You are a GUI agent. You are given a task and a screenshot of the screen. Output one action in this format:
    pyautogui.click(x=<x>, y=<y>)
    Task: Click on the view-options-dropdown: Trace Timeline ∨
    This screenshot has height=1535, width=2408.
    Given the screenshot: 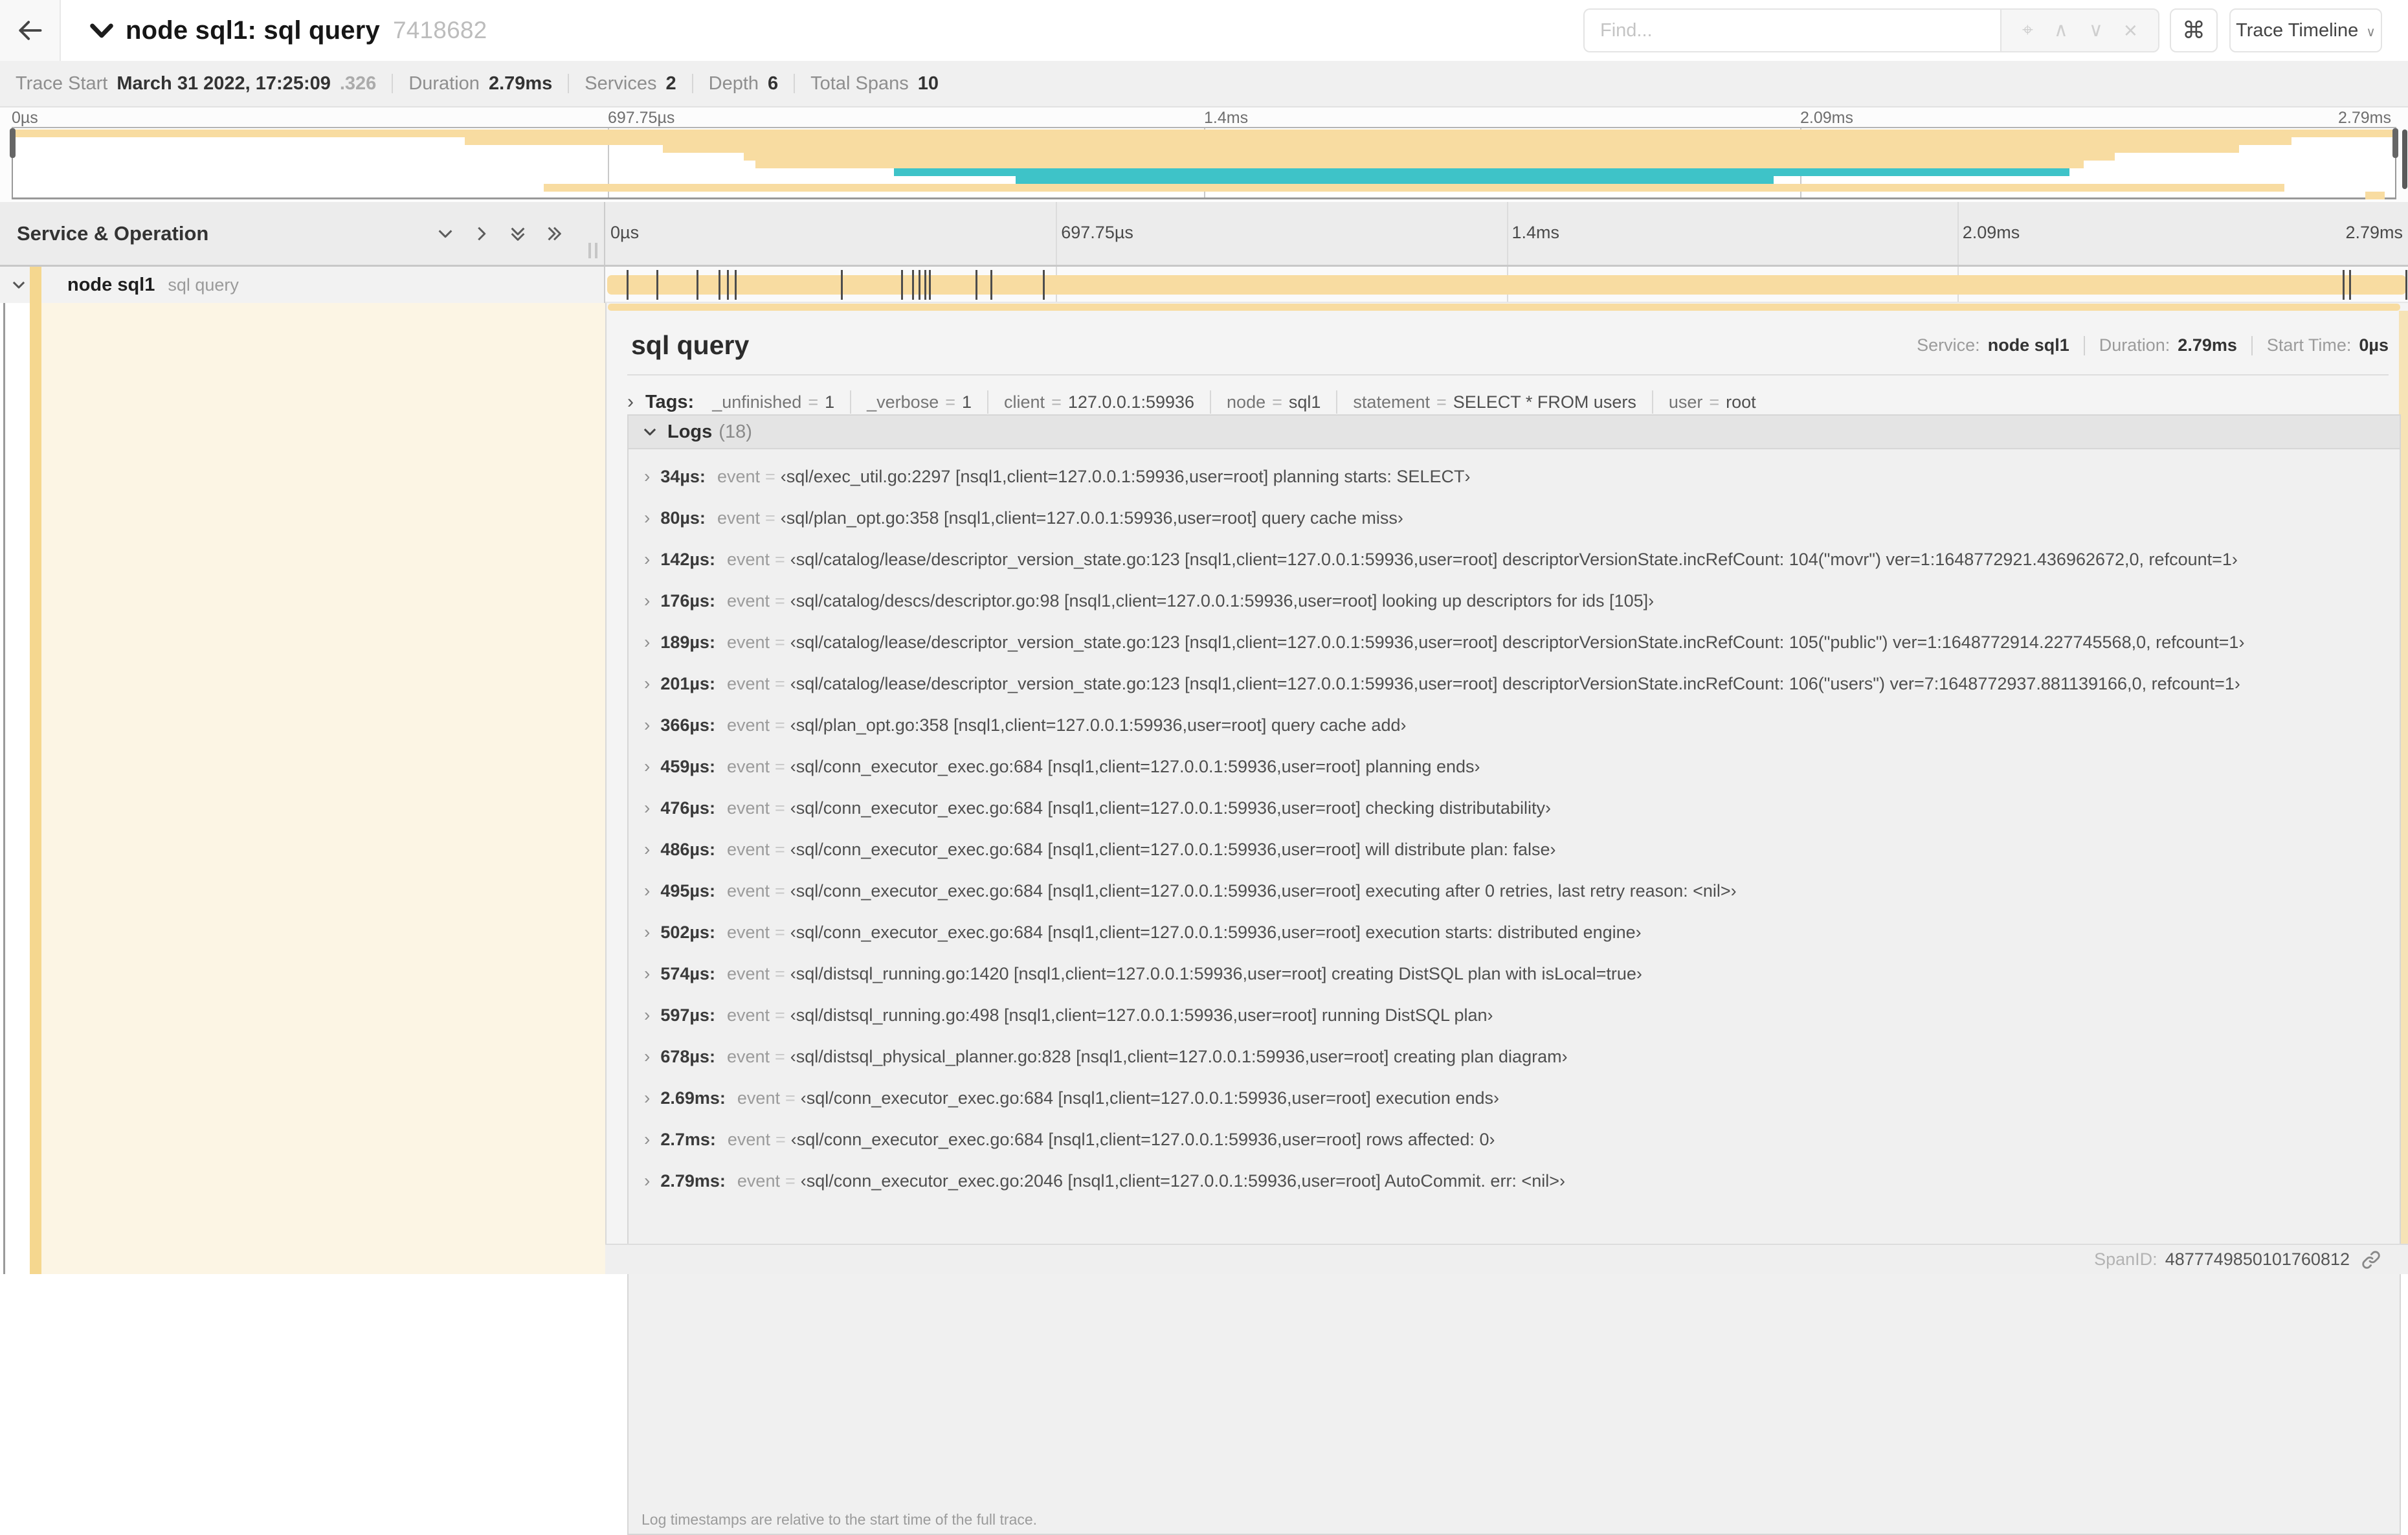 What is the action you would take?
    pyautogui.click(x=2305, y=30)
    